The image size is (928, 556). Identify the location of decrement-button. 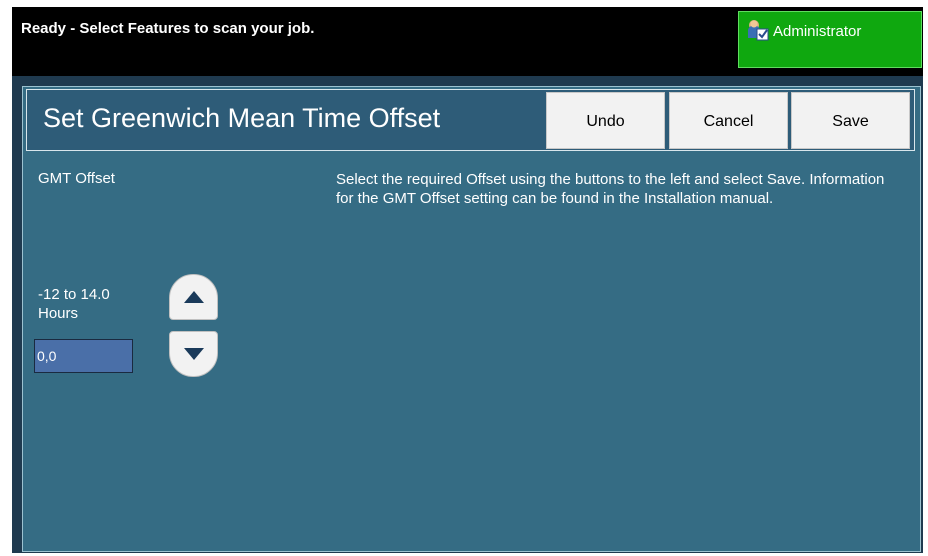
(193, 354).